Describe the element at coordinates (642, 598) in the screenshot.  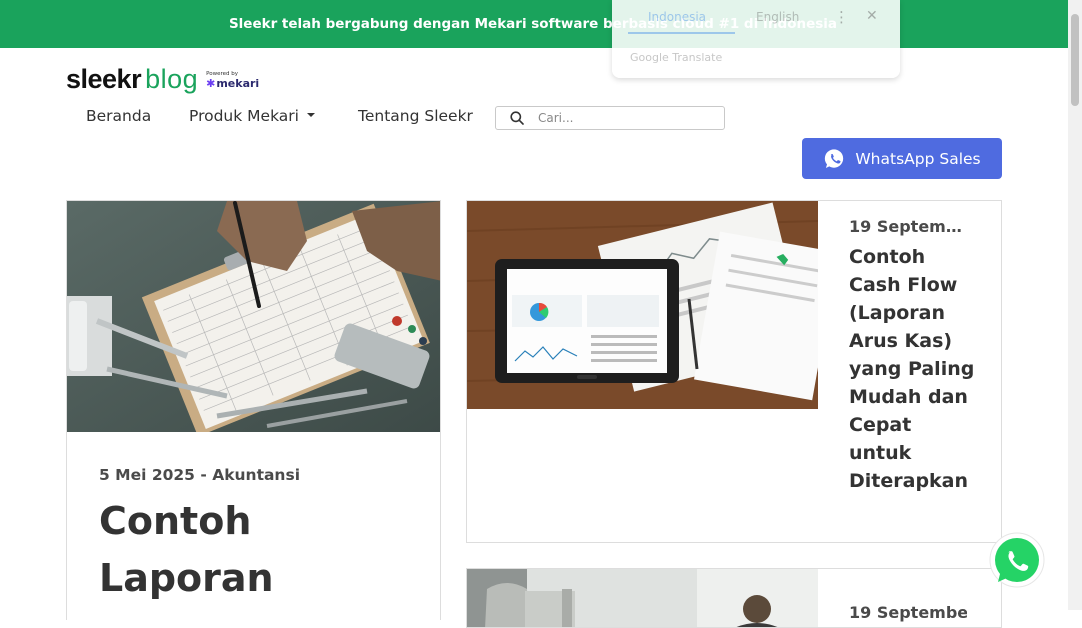
I see `post-thumbnail-trophy` at that location.